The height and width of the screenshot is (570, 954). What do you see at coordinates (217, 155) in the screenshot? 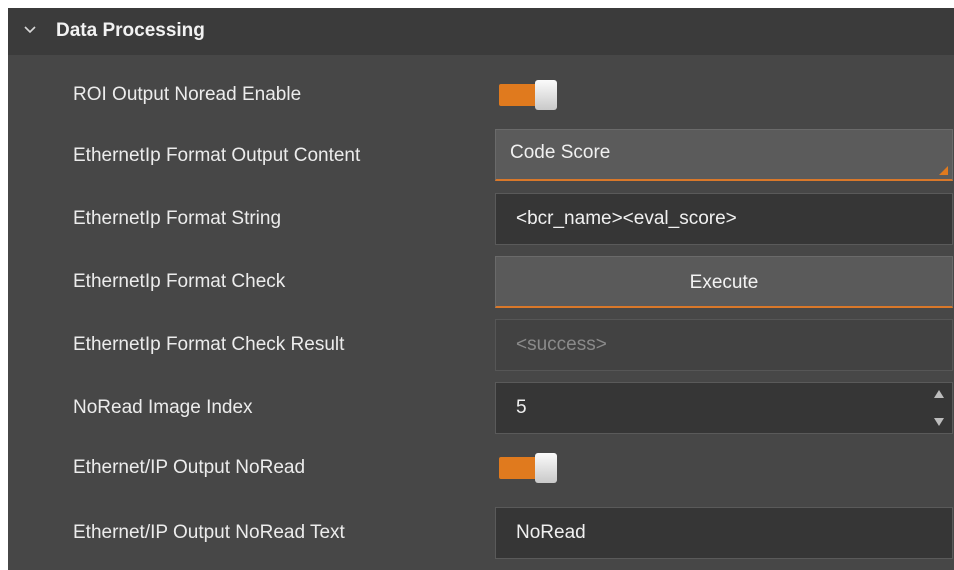
I see `ethernetip-format-output-content-label: EthernetIp Format Output Content` at bounding box center [217, 155].